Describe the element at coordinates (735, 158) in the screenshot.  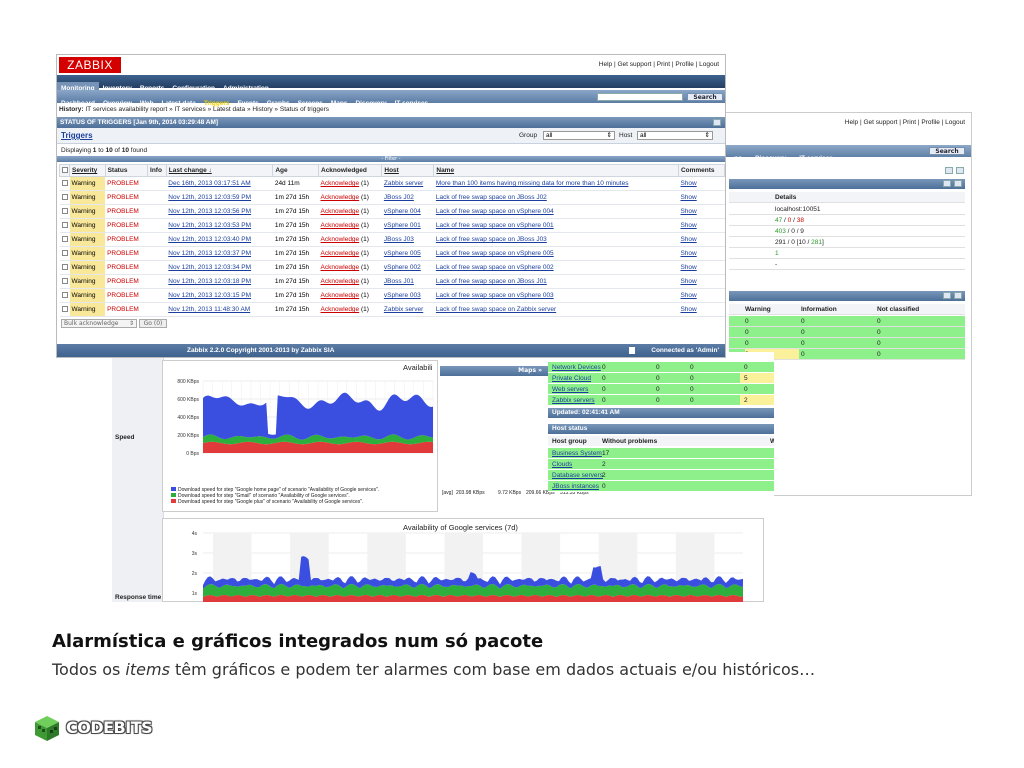
I see `nav-item: ...ps` at that location.